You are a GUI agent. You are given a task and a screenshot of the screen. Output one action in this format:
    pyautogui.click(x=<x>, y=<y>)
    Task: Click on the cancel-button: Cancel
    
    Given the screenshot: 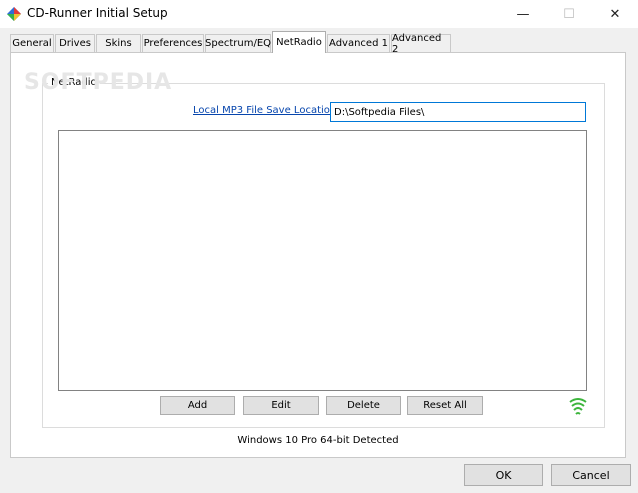 What is the action you would take?
    pyautogui.click(x=591, y=475)
    